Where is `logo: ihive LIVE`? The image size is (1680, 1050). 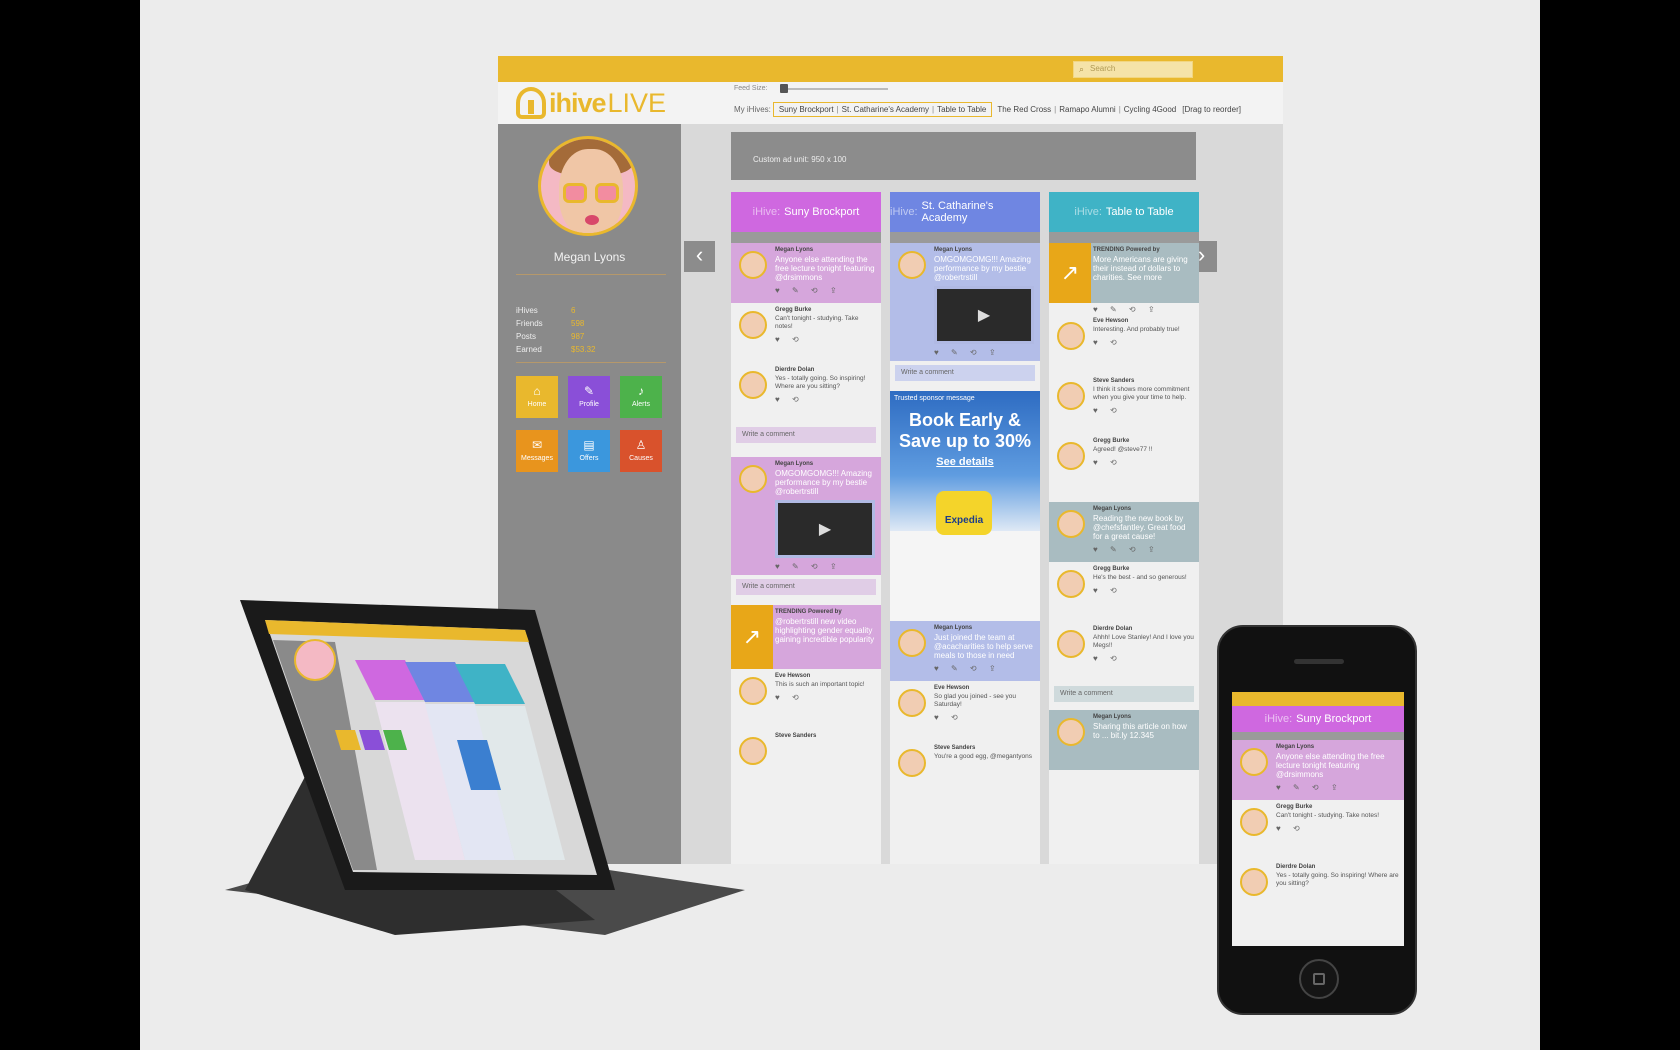
logo: ihive LIVE is located at coordinates (591, 103).